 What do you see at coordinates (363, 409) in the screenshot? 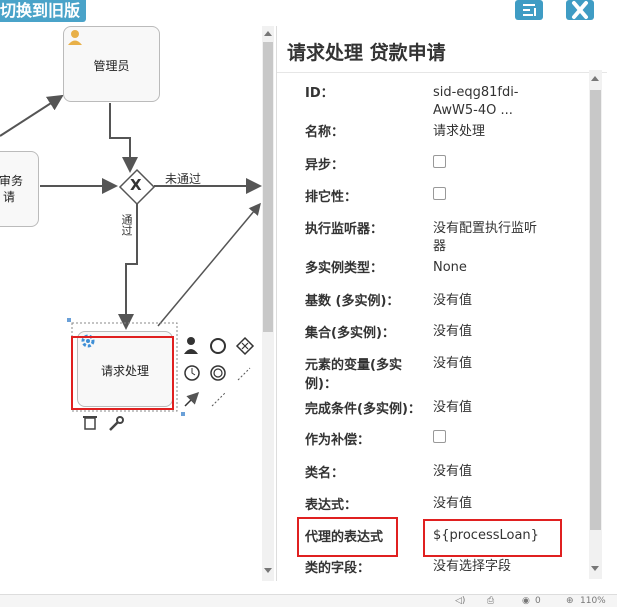
I see `prop-label-completion: 完成条件(多实例)：` at bounding box center [363, 409].